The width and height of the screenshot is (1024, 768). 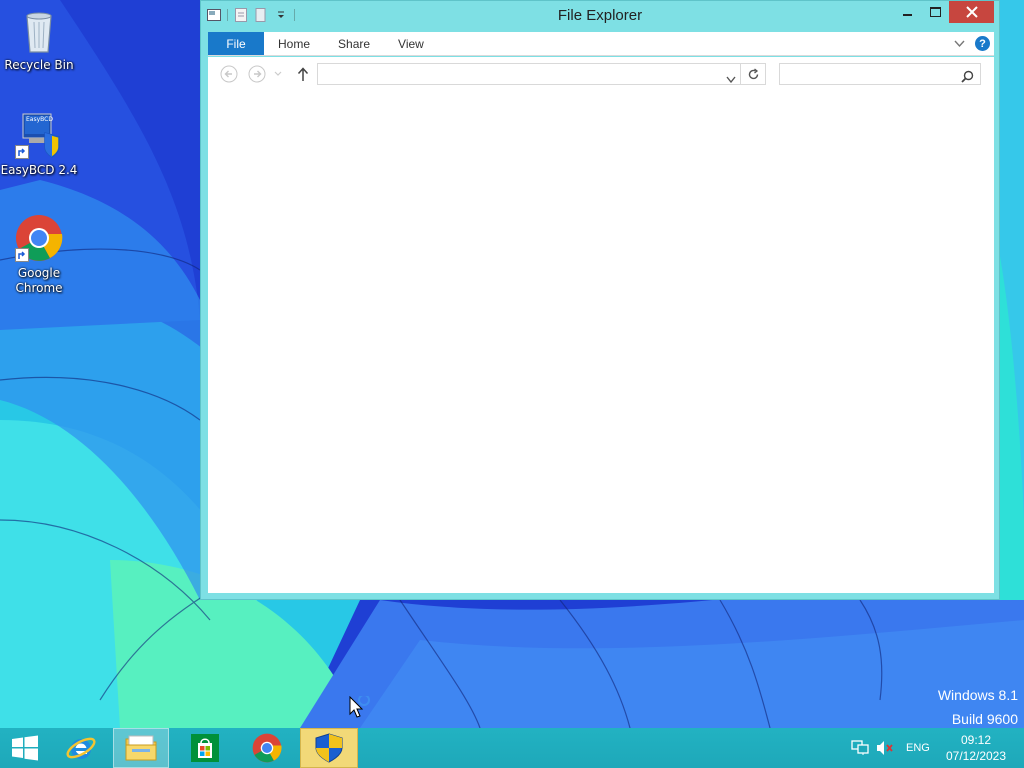 I want to click on start-button, so click(x=25, y=748).